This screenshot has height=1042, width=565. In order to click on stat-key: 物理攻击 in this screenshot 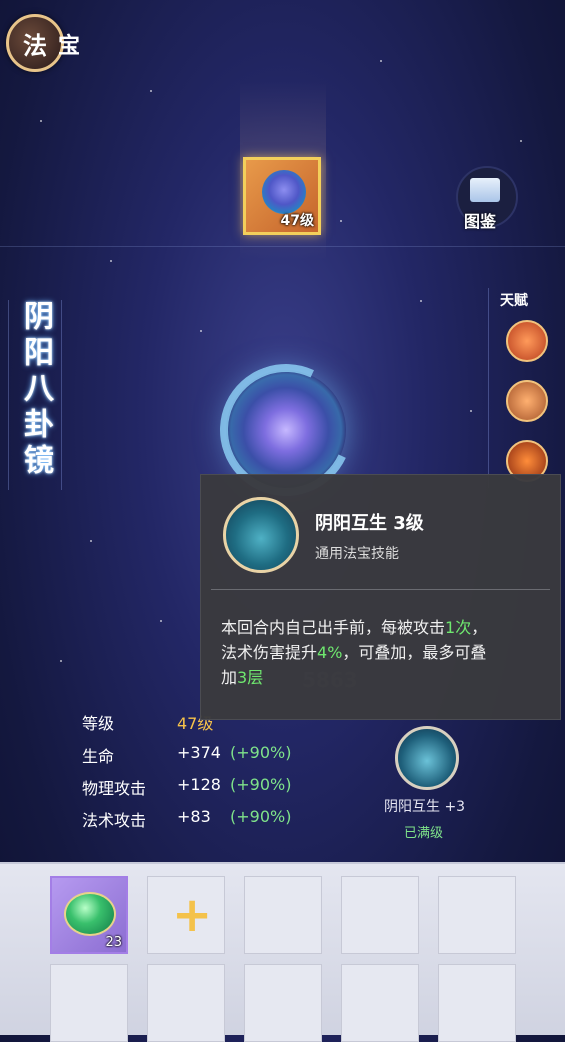, I will do `click(114, 788)`.